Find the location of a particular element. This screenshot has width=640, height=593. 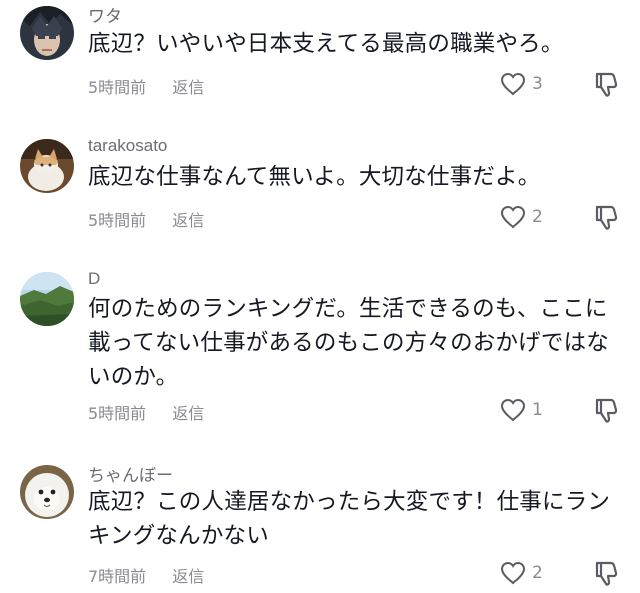

comment-username: ちゃんぼー is located at coordinates (130, 473).